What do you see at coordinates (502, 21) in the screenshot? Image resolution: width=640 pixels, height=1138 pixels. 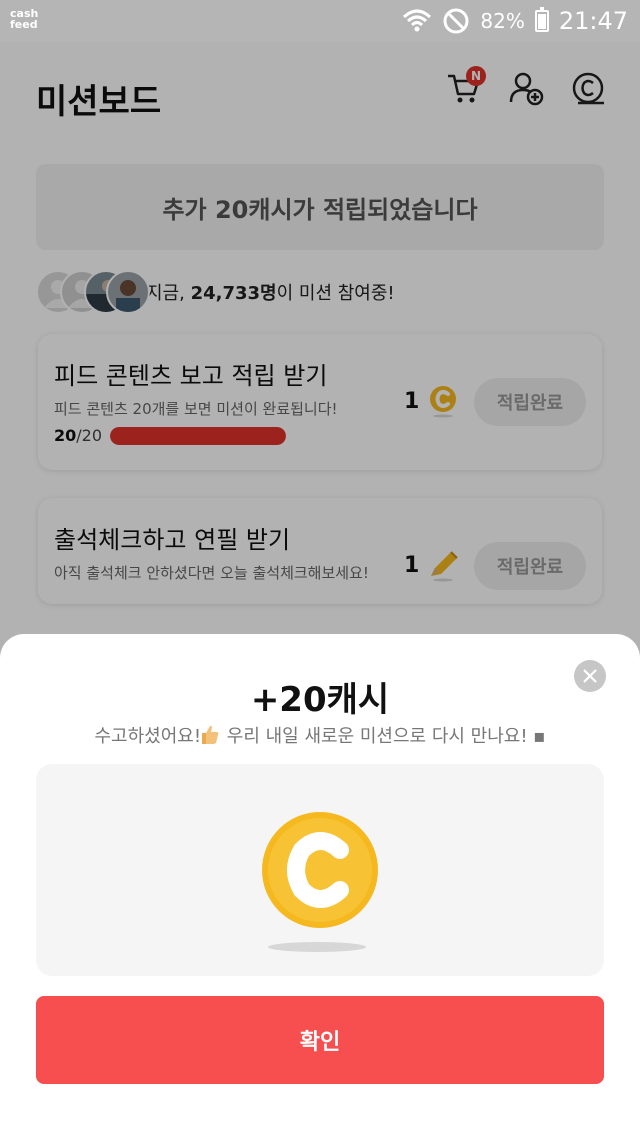 I see `battery-percent: 82%` at bounding box center [502, 21].